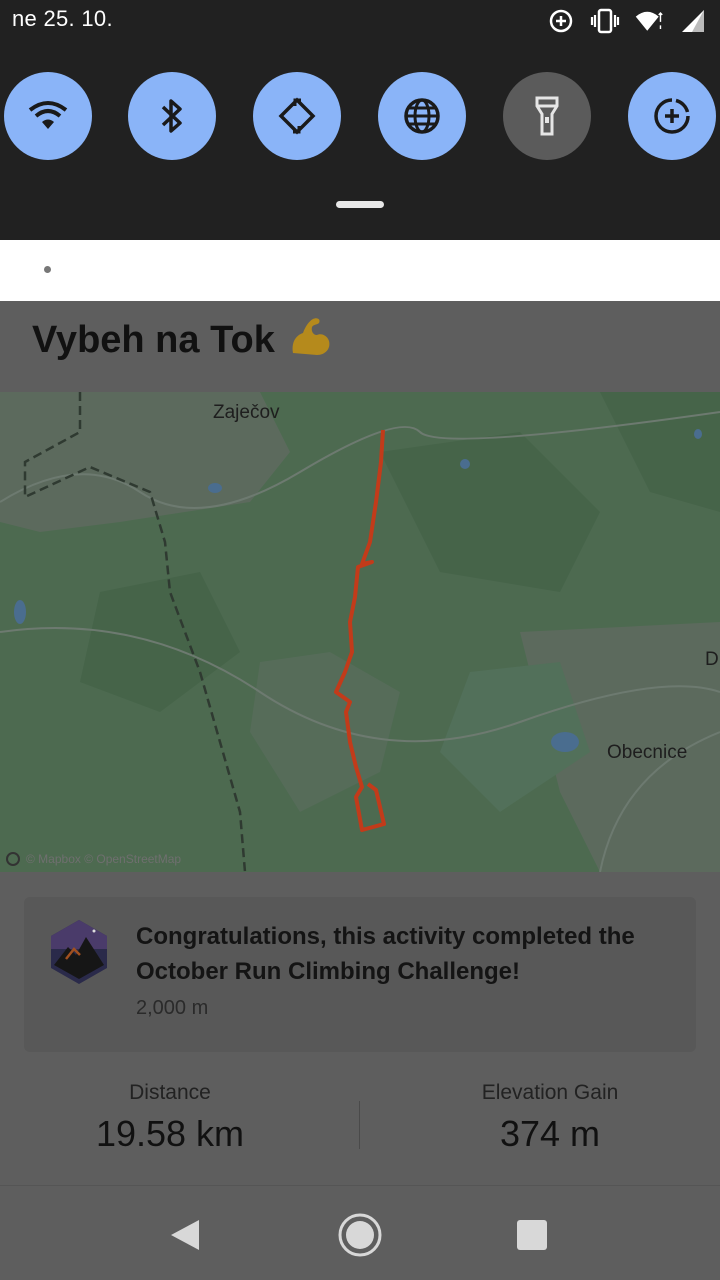 The height and width of the screenshot is (1280, 720). What do you see at coordinates (172, 1008) in the screenshot?
I see `challenge-goal: 2,000 m` at bounding box center [172, 1008].